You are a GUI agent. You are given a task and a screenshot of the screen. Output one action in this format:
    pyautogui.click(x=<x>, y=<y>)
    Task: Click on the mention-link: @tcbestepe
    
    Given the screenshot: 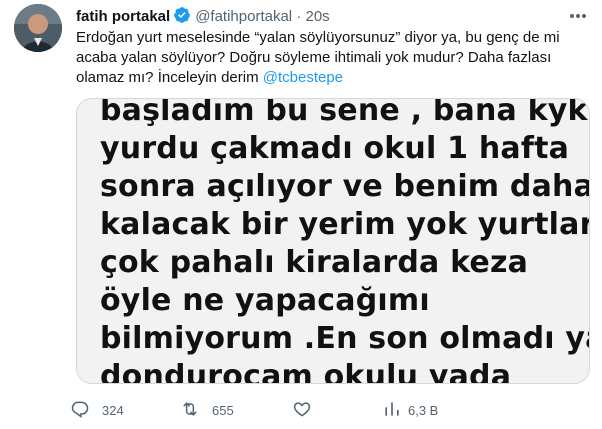 What is the action you would take?
    pyautogui.click(x=303, y=77)
    